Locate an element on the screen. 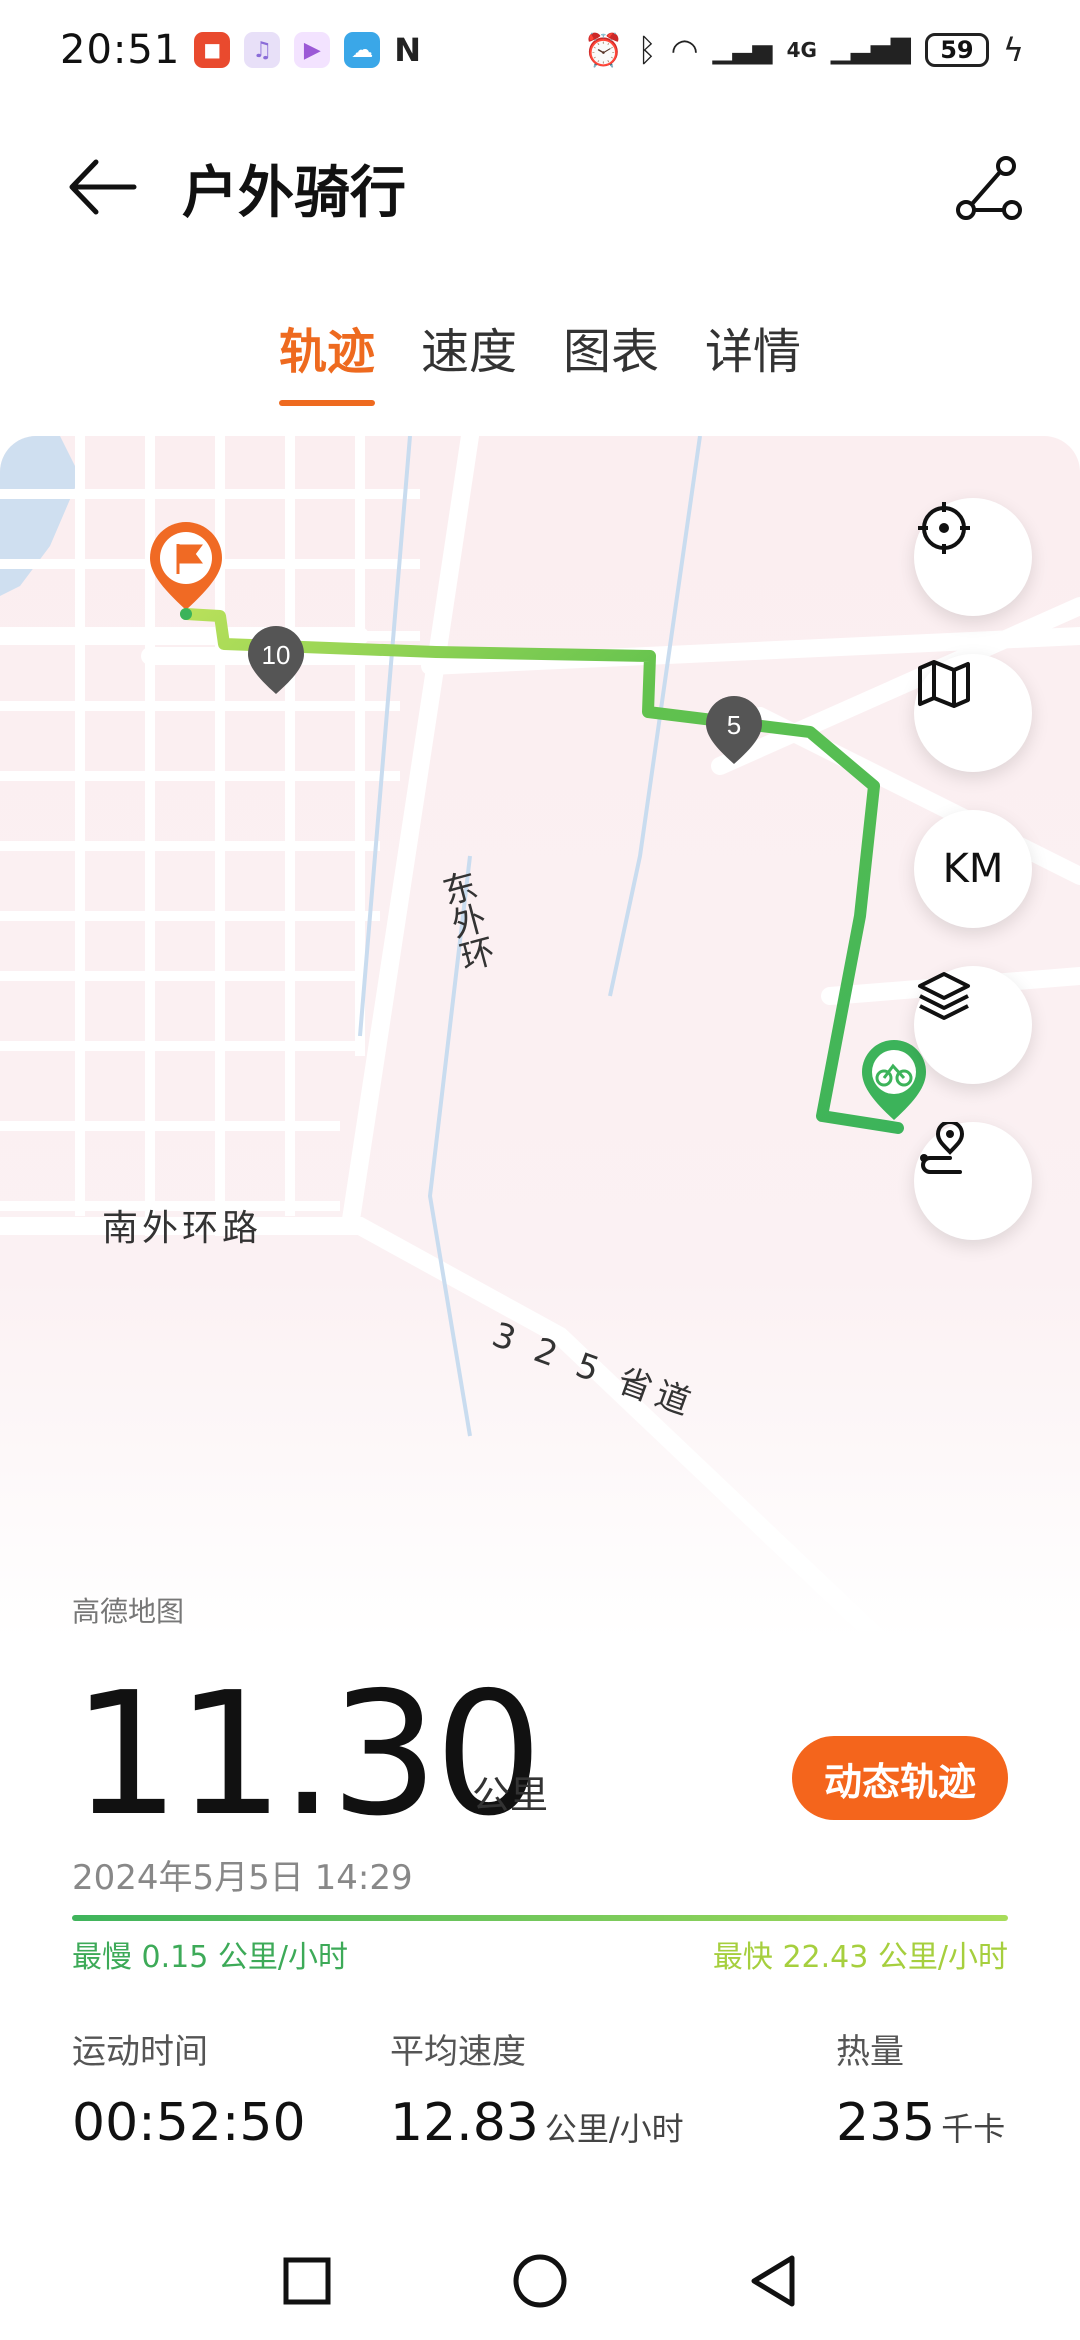 This screenshot has height=2340, width=1080. nfc-icon: N is located at coordinates (408, 50).